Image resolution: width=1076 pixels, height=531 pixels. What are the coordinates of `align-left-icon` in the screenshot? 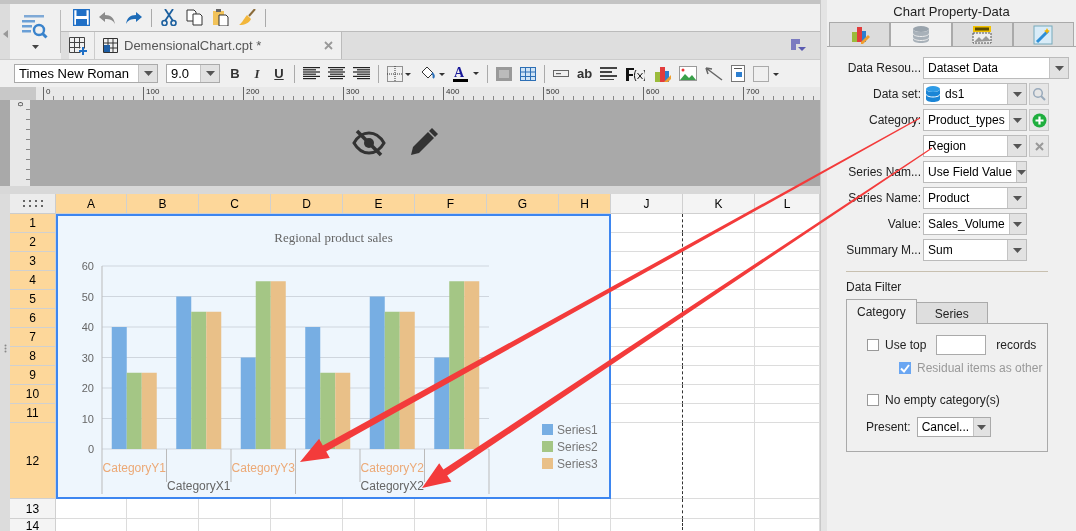 It's located at (311, 73).